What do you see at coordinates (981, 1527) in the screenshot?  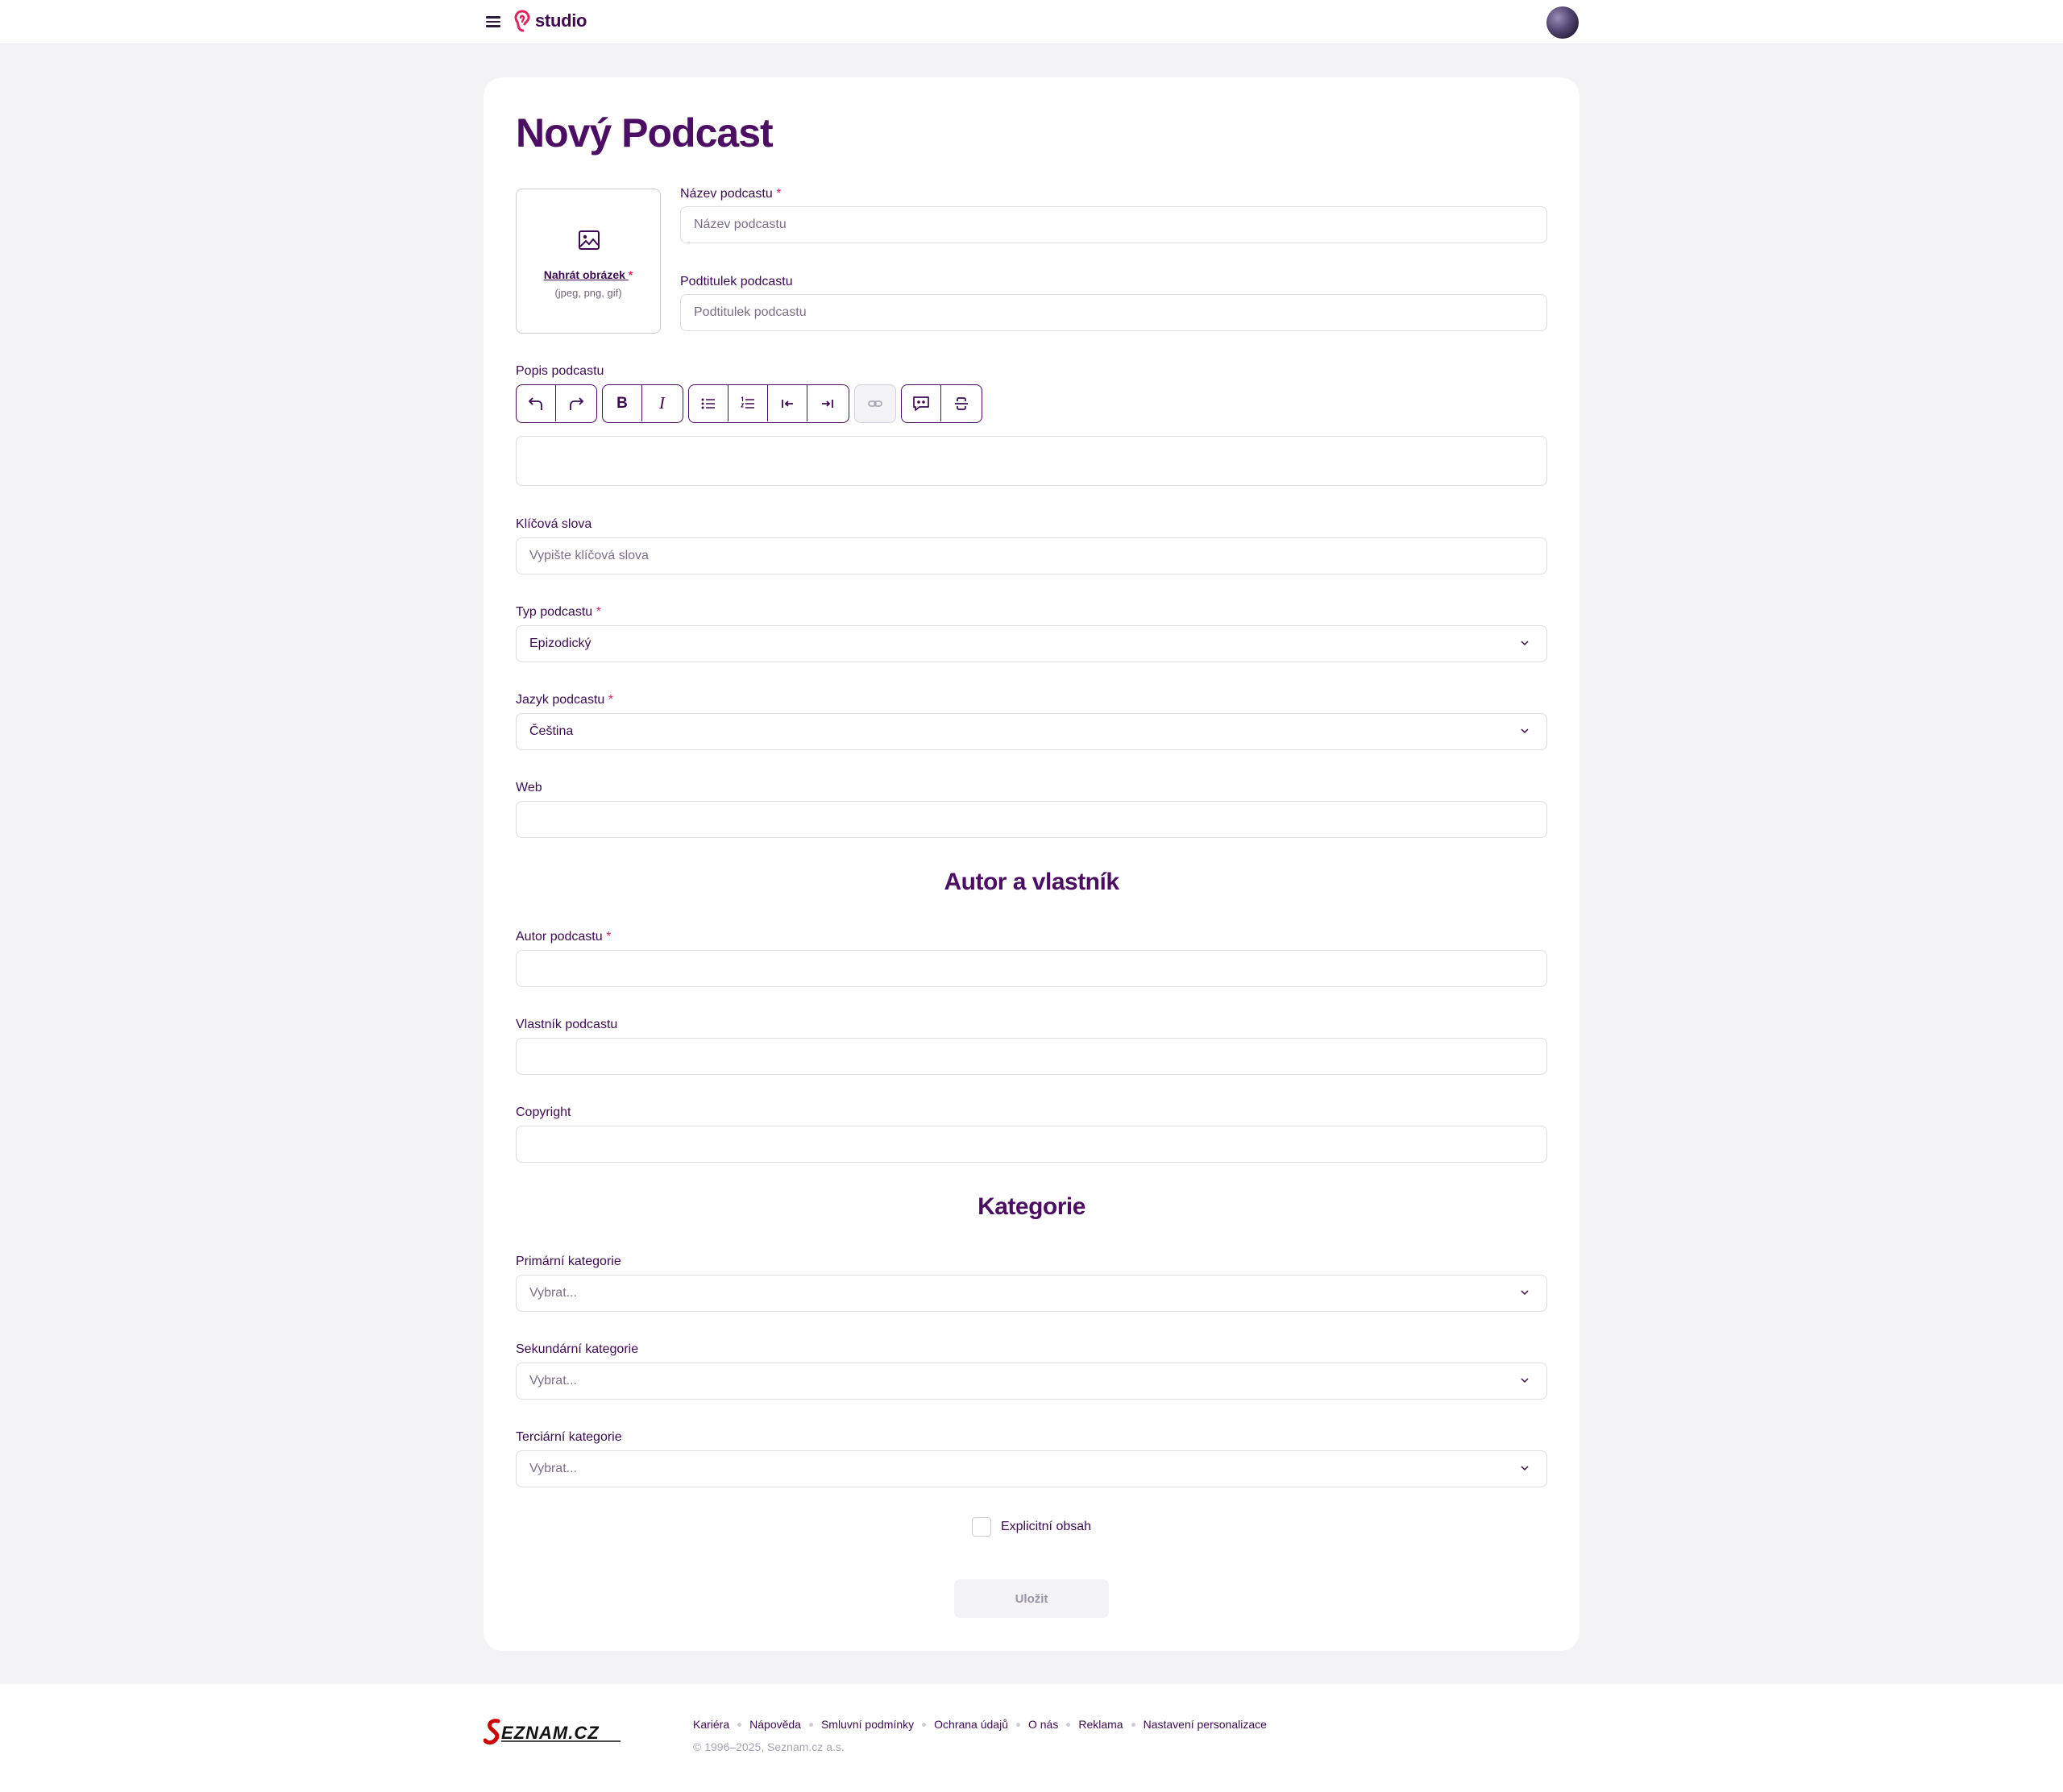 I see `explicit-content-checkbox` at bounding box center [981, 1527].